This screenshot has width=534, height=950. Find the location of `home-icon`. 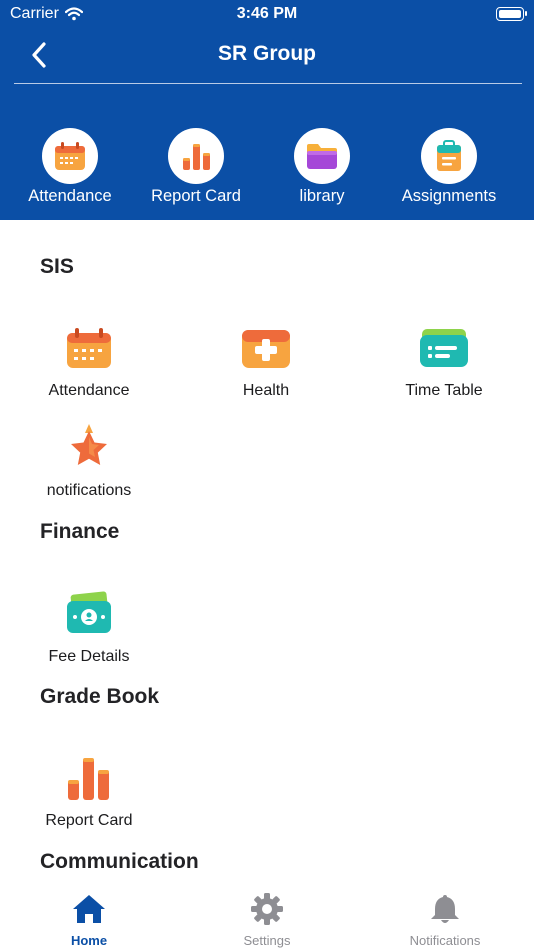

home-icon is located at coordinates (89, 909).